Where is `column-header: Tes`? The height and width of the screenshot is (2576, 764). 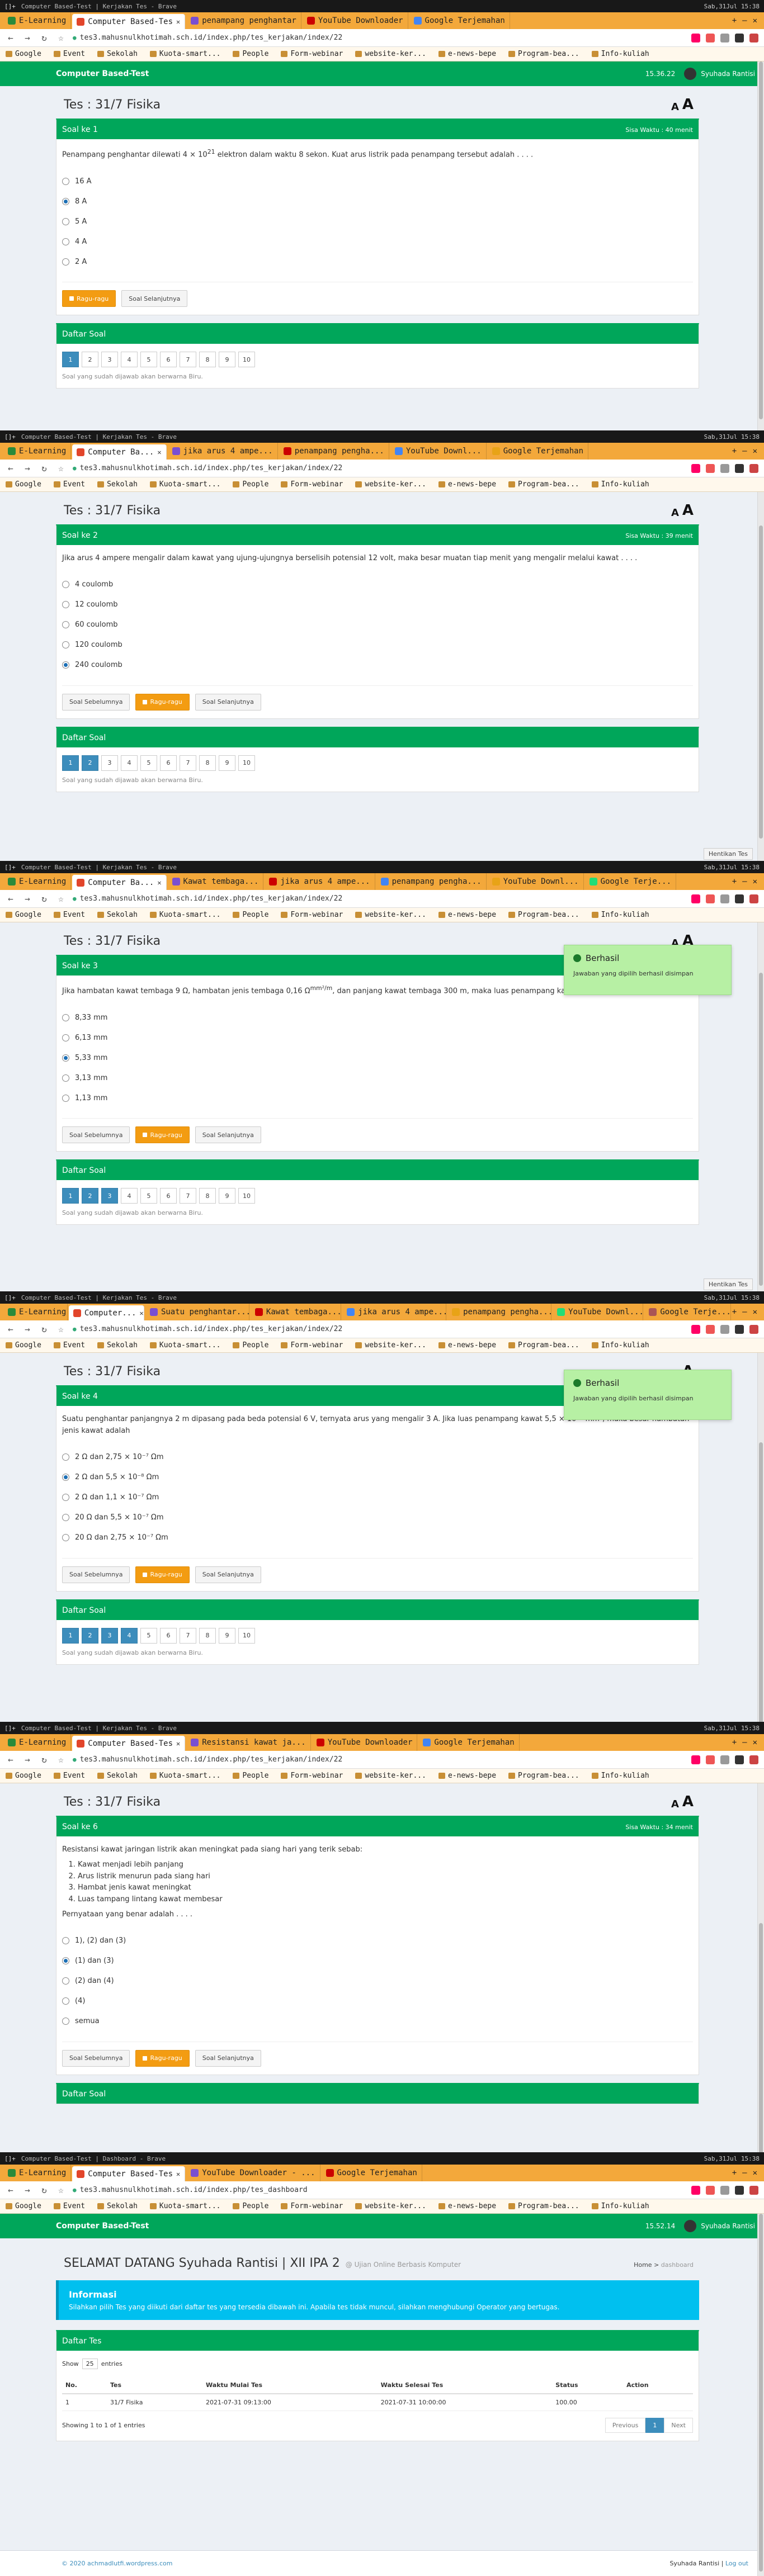
column-header: Tes is located at coordinates (154, 2386).